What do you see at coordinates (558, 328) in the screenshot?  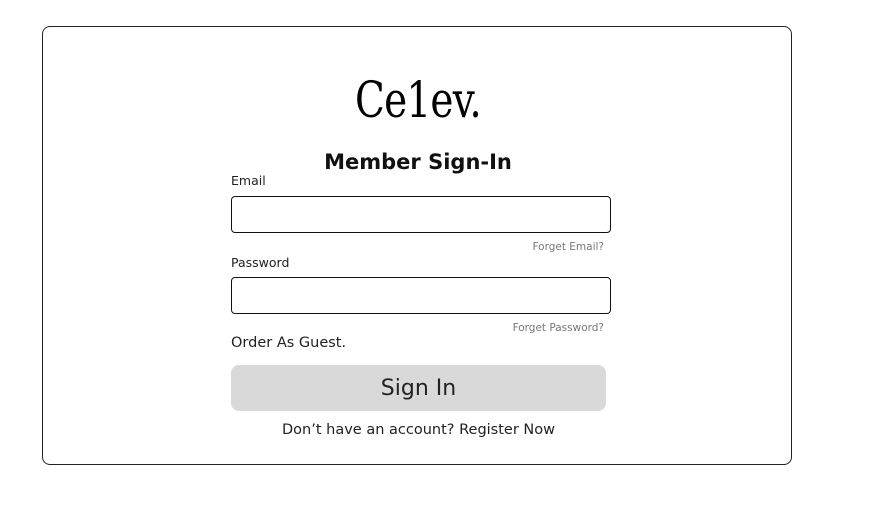 I see `forgot-password-link: Forget Password?` at bounding box center [558, 328].